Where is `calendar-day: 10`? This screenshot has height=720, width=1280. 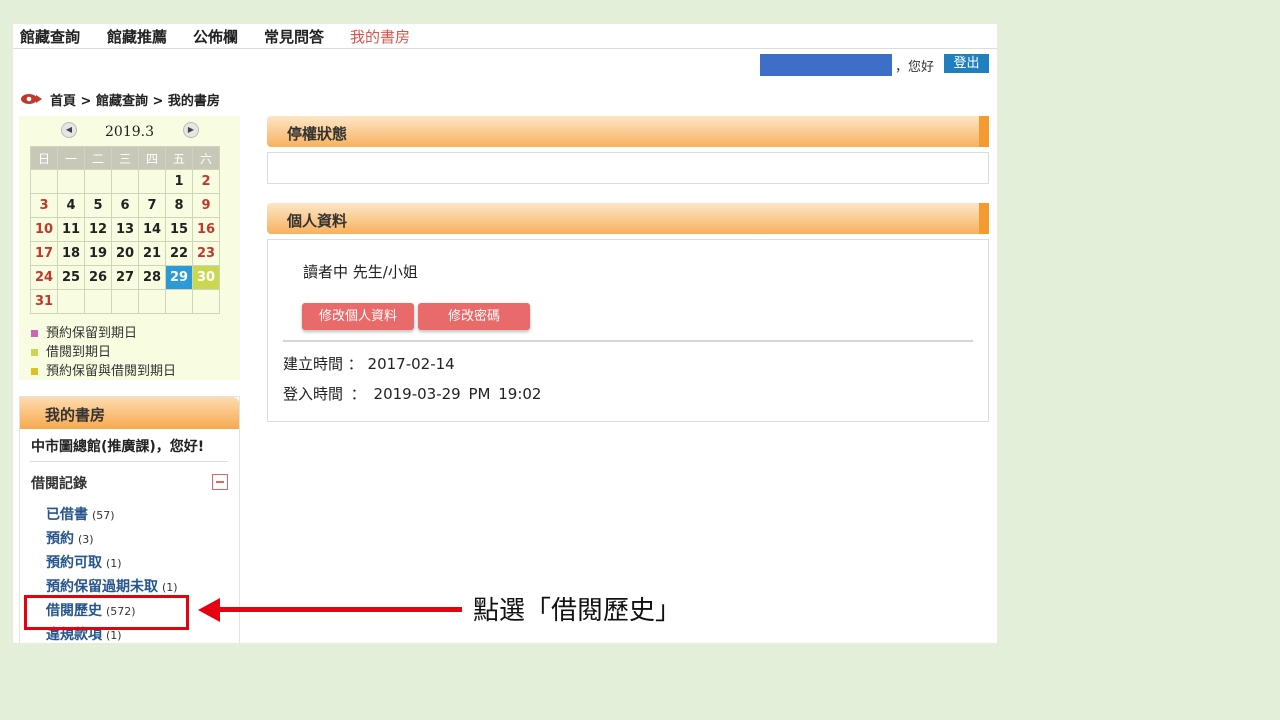
calendar-day: 10 is located at coordinates (44, 229).